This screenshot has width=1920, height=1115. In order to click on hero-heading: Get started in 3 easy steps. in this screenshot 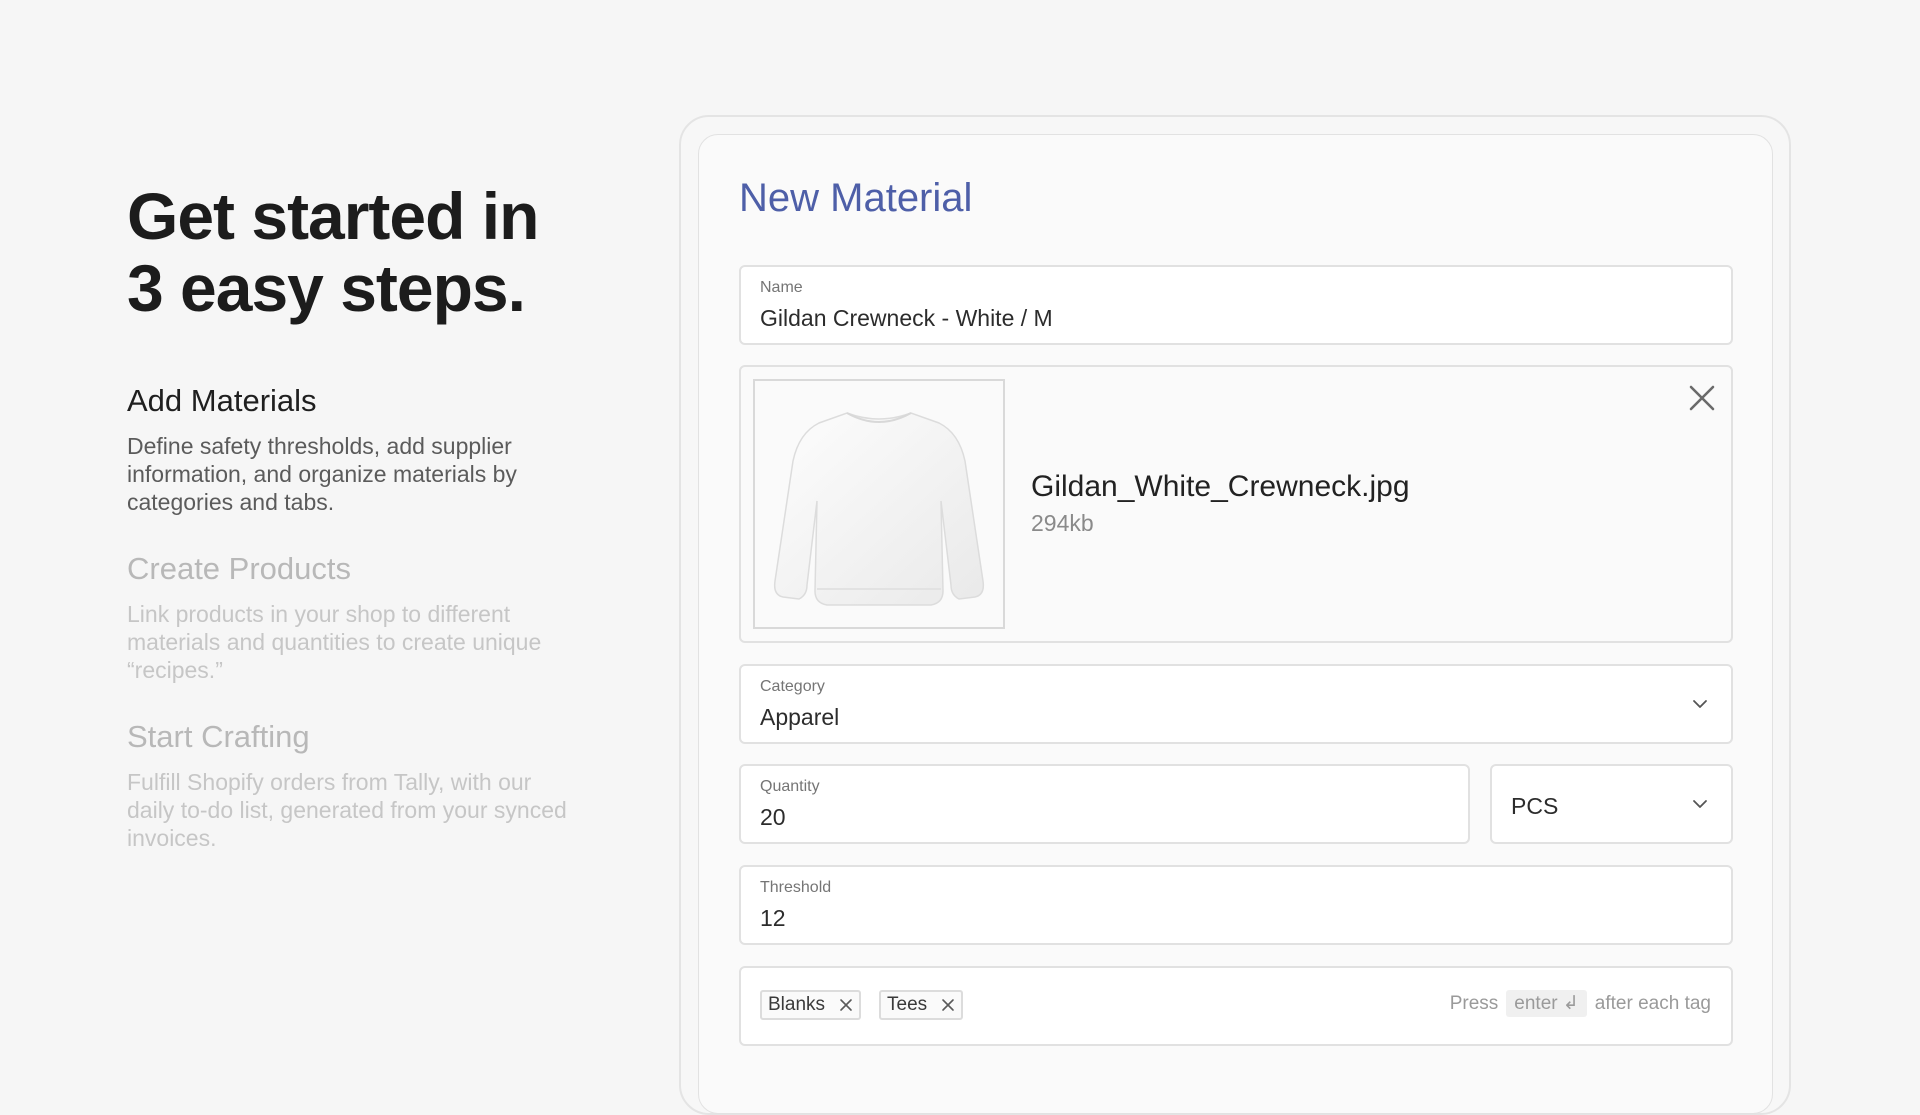, I will do `click(347, 252)`.